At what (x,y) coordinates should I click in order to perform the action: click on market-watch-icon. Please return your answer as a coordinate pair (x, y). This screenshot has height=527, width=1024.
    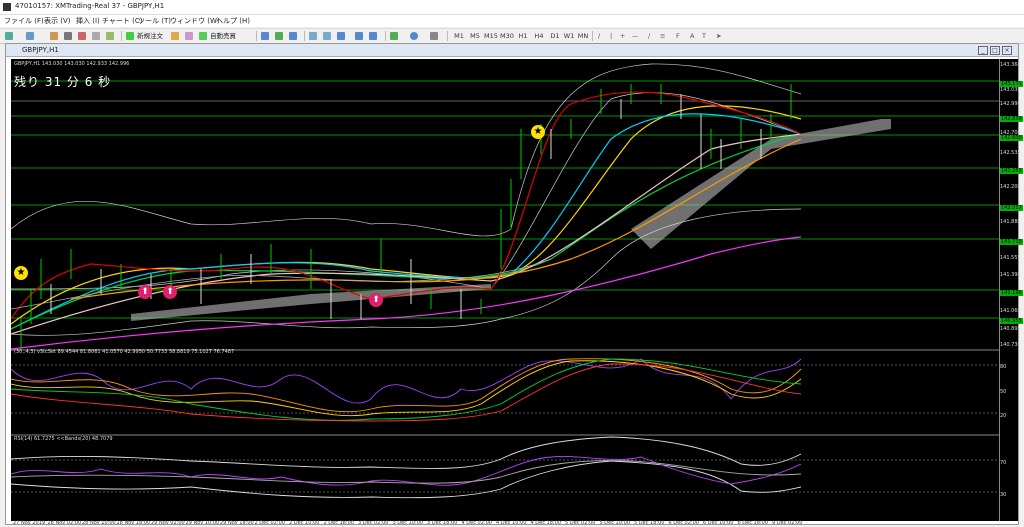
    Looking at the image, I should click on (54, 36).